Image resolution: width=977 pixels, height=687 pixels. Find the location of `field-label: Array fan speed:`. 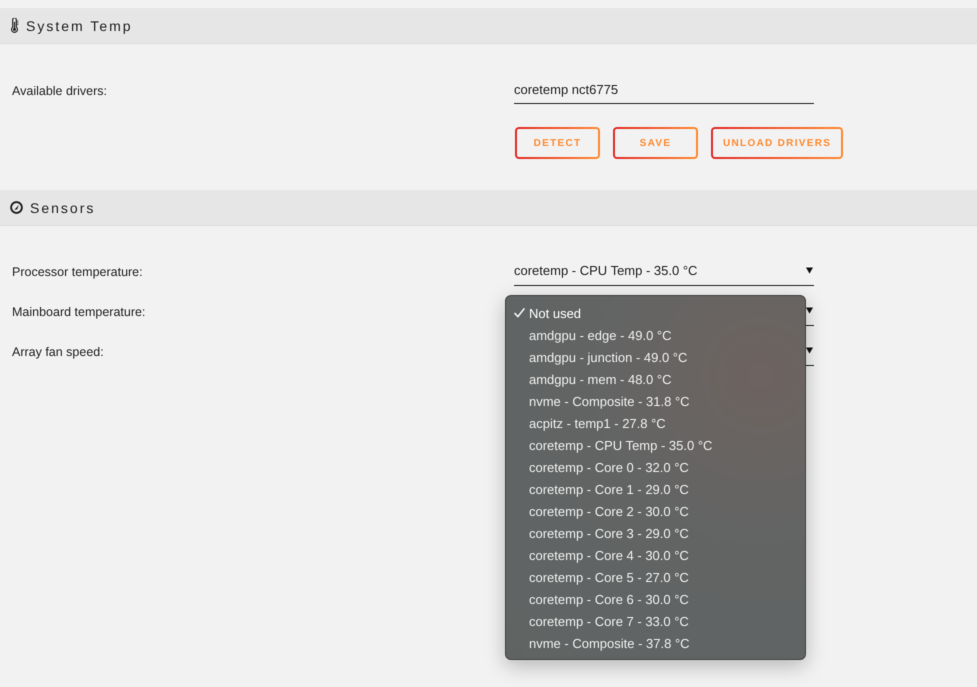

field-label: Array fan speed: is located at coordinates (58, 352).